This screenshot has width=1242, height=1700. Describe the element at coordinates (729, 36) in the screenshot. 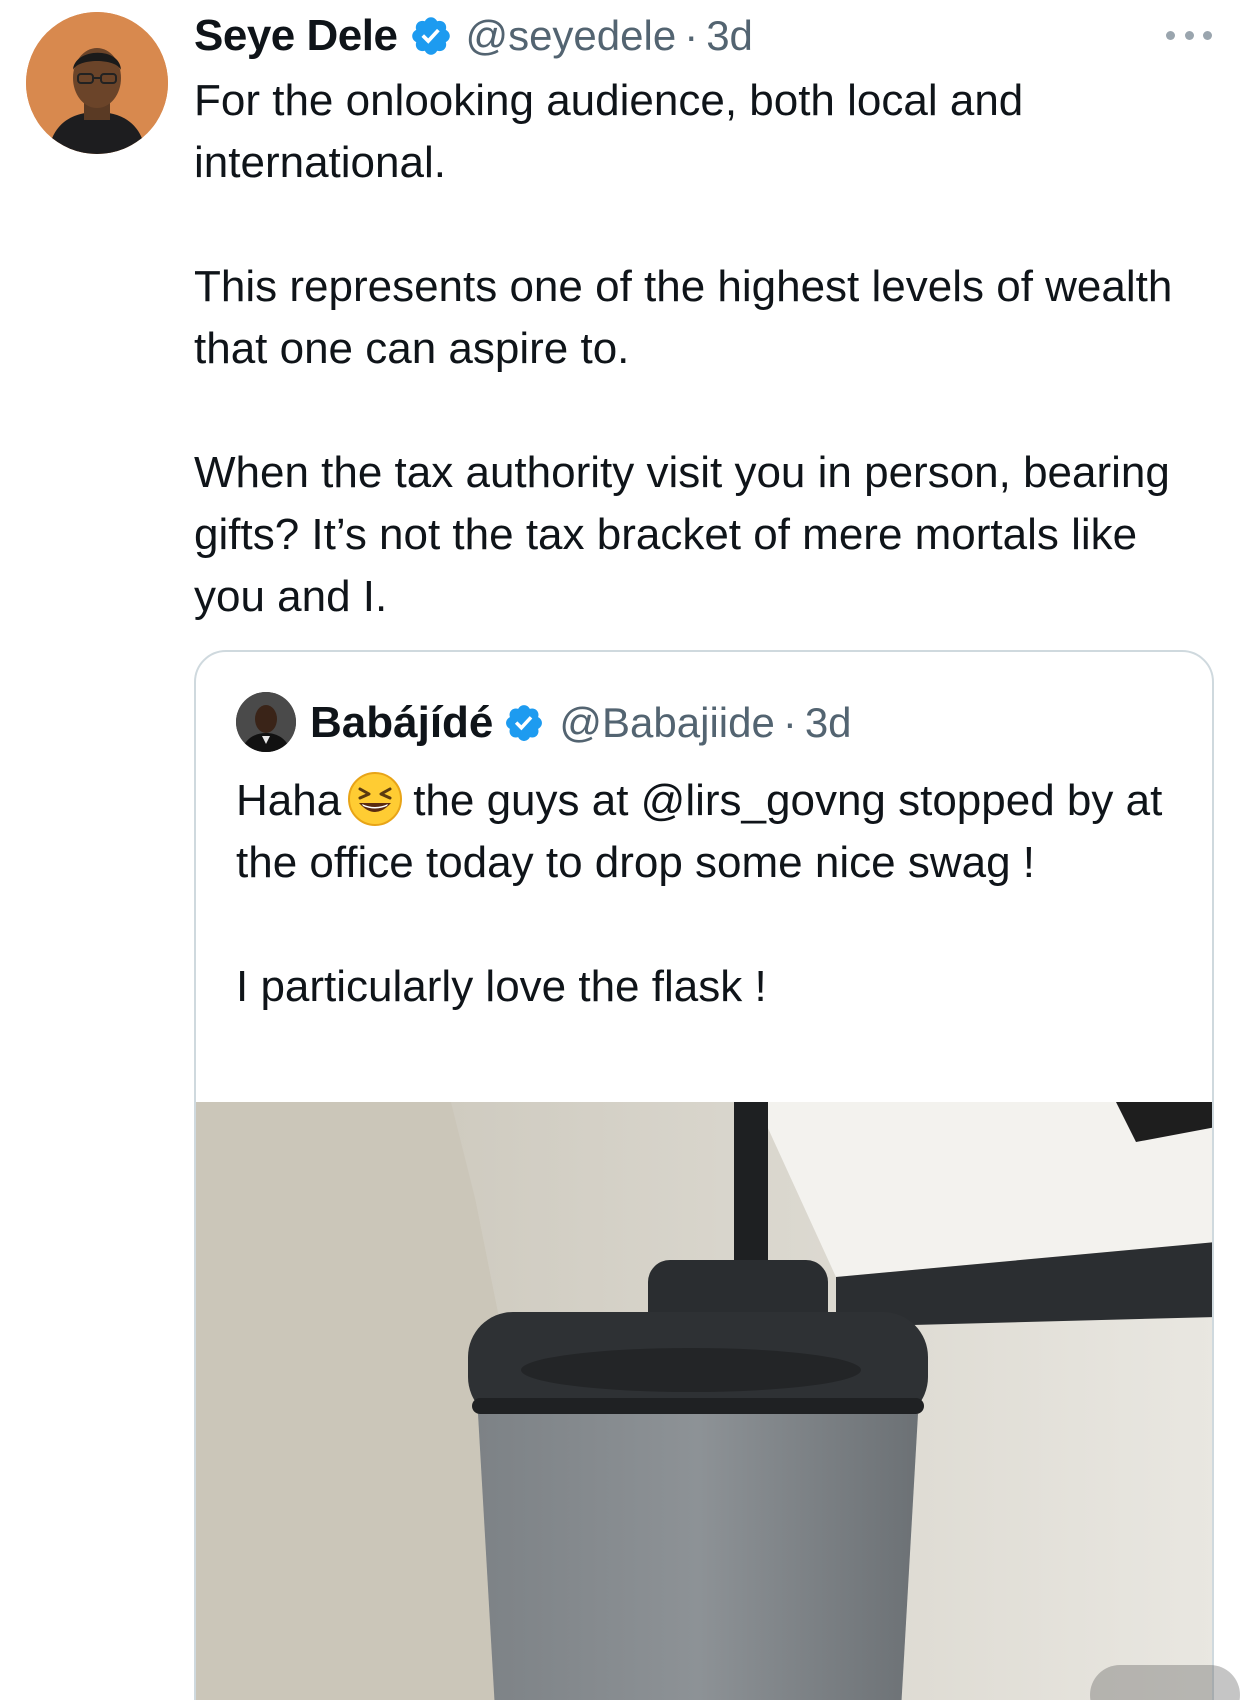

I see `timestamp: 3d` at that location.